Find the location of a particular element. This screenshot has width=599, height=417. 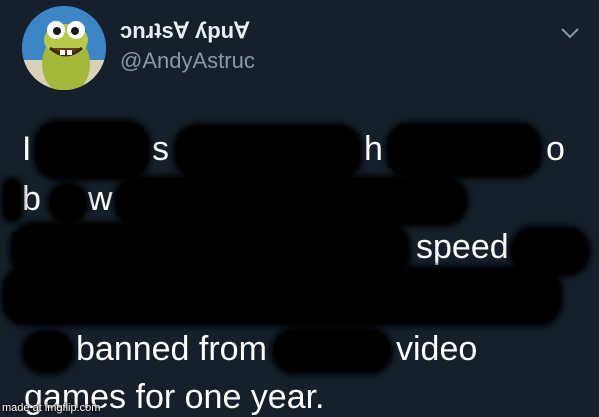

cartoon-fish-avatar-icon is located at coordinates (64, 48).